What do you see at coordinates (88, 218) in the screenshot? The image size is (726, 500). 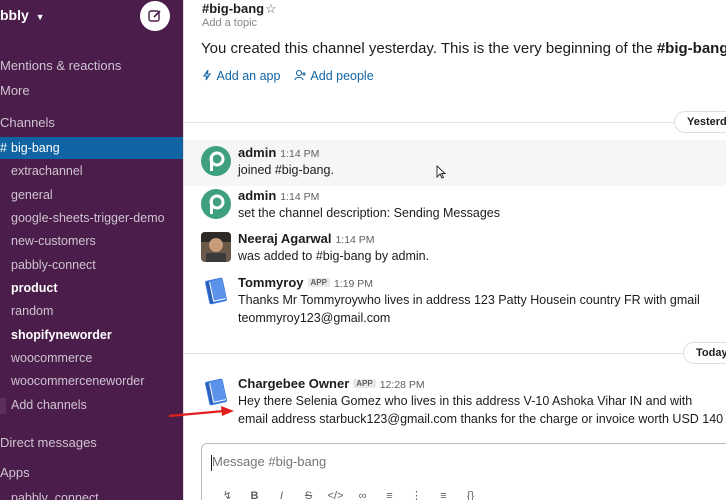 I see `channel-label: google-sheets-trigger-demo` at bounding box center [88, 218].